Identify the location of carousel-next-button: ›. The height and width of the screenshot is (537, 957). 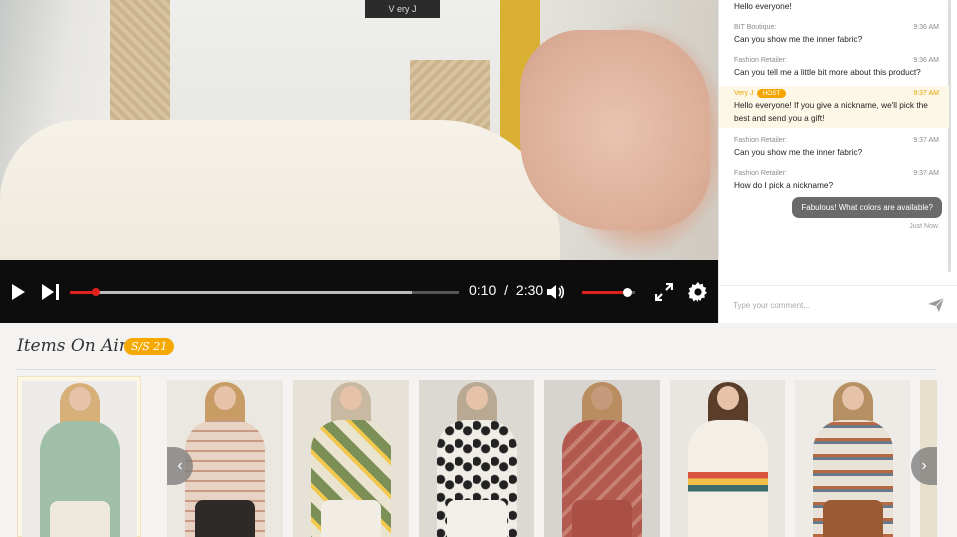
(924, 466).